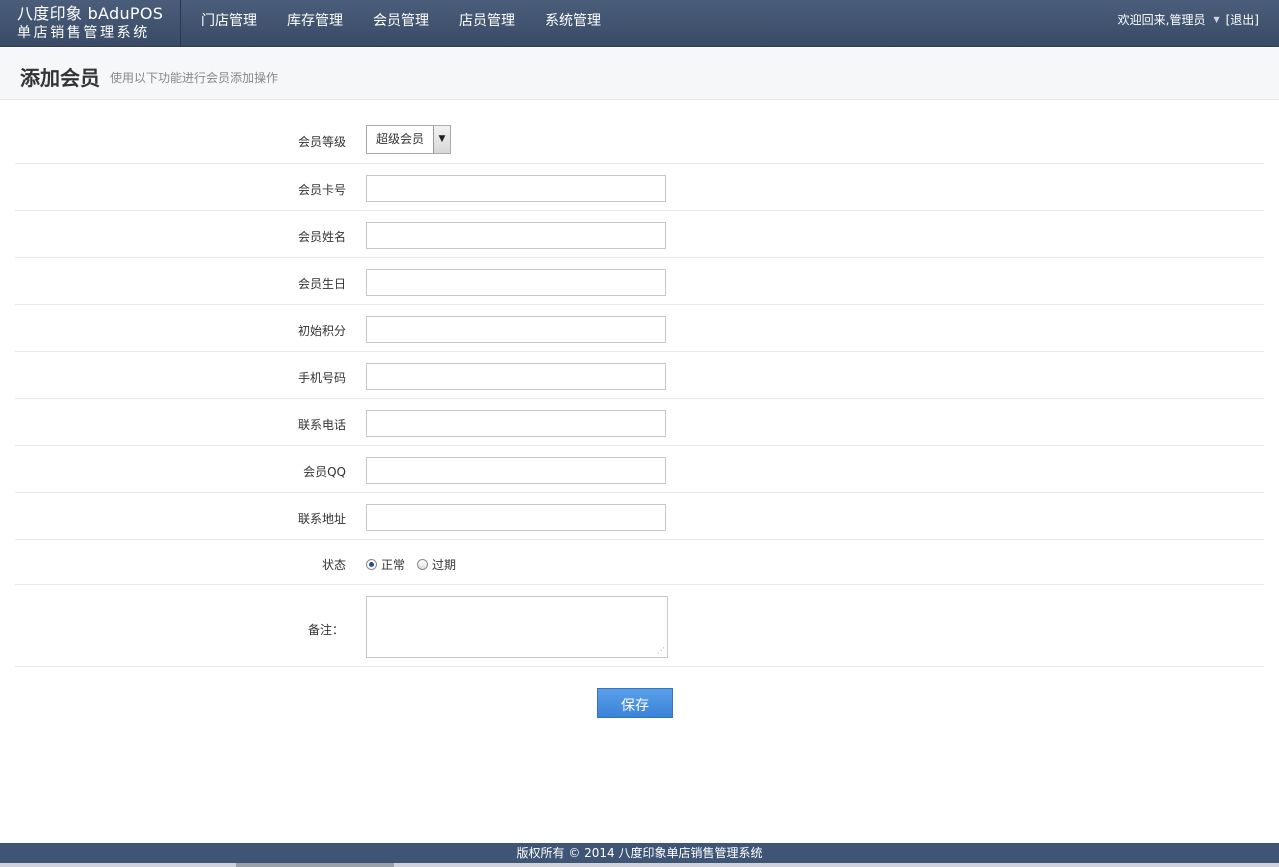 The image size is (1279, 867). Describe the element at coordinates (516, 517) in the screenshot. I see `address-input` at that location.